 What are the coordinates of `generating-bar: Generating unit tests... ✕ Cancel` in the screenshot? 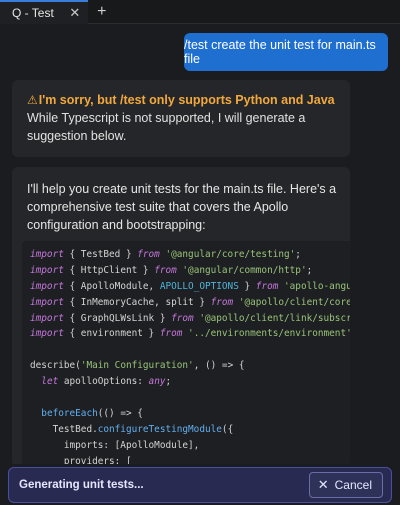 It's located at (200, 485).